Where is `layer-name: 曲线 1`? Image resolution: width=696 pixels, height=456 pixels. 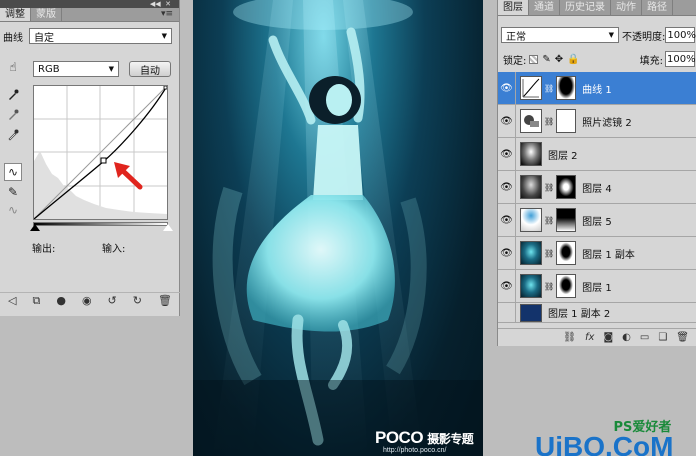
layer-name: 曲线 1 is located at coordinates (597, 88).